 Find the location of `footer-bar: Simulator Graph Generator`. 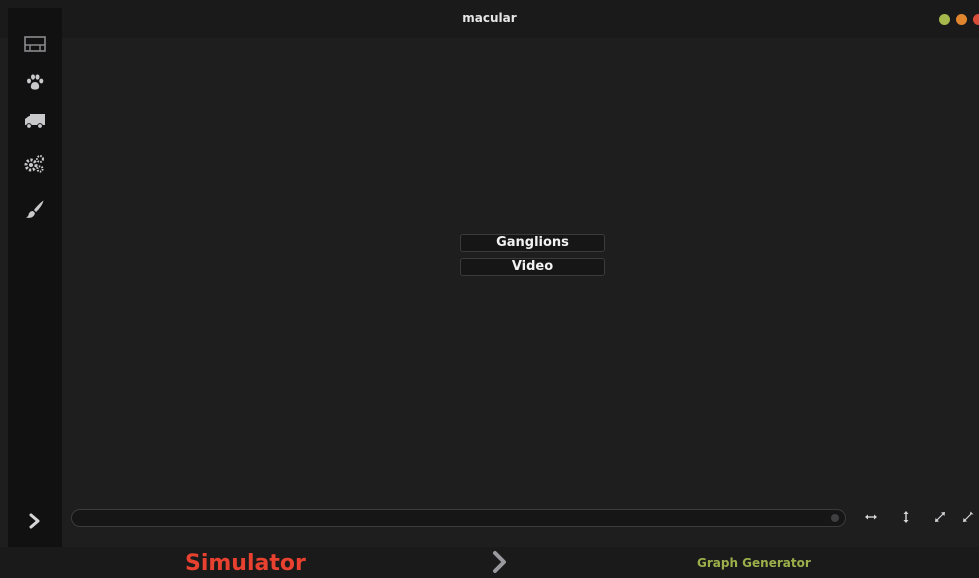

footer-bar: Simulator Graph Generator is located at coordinates (489, 562).